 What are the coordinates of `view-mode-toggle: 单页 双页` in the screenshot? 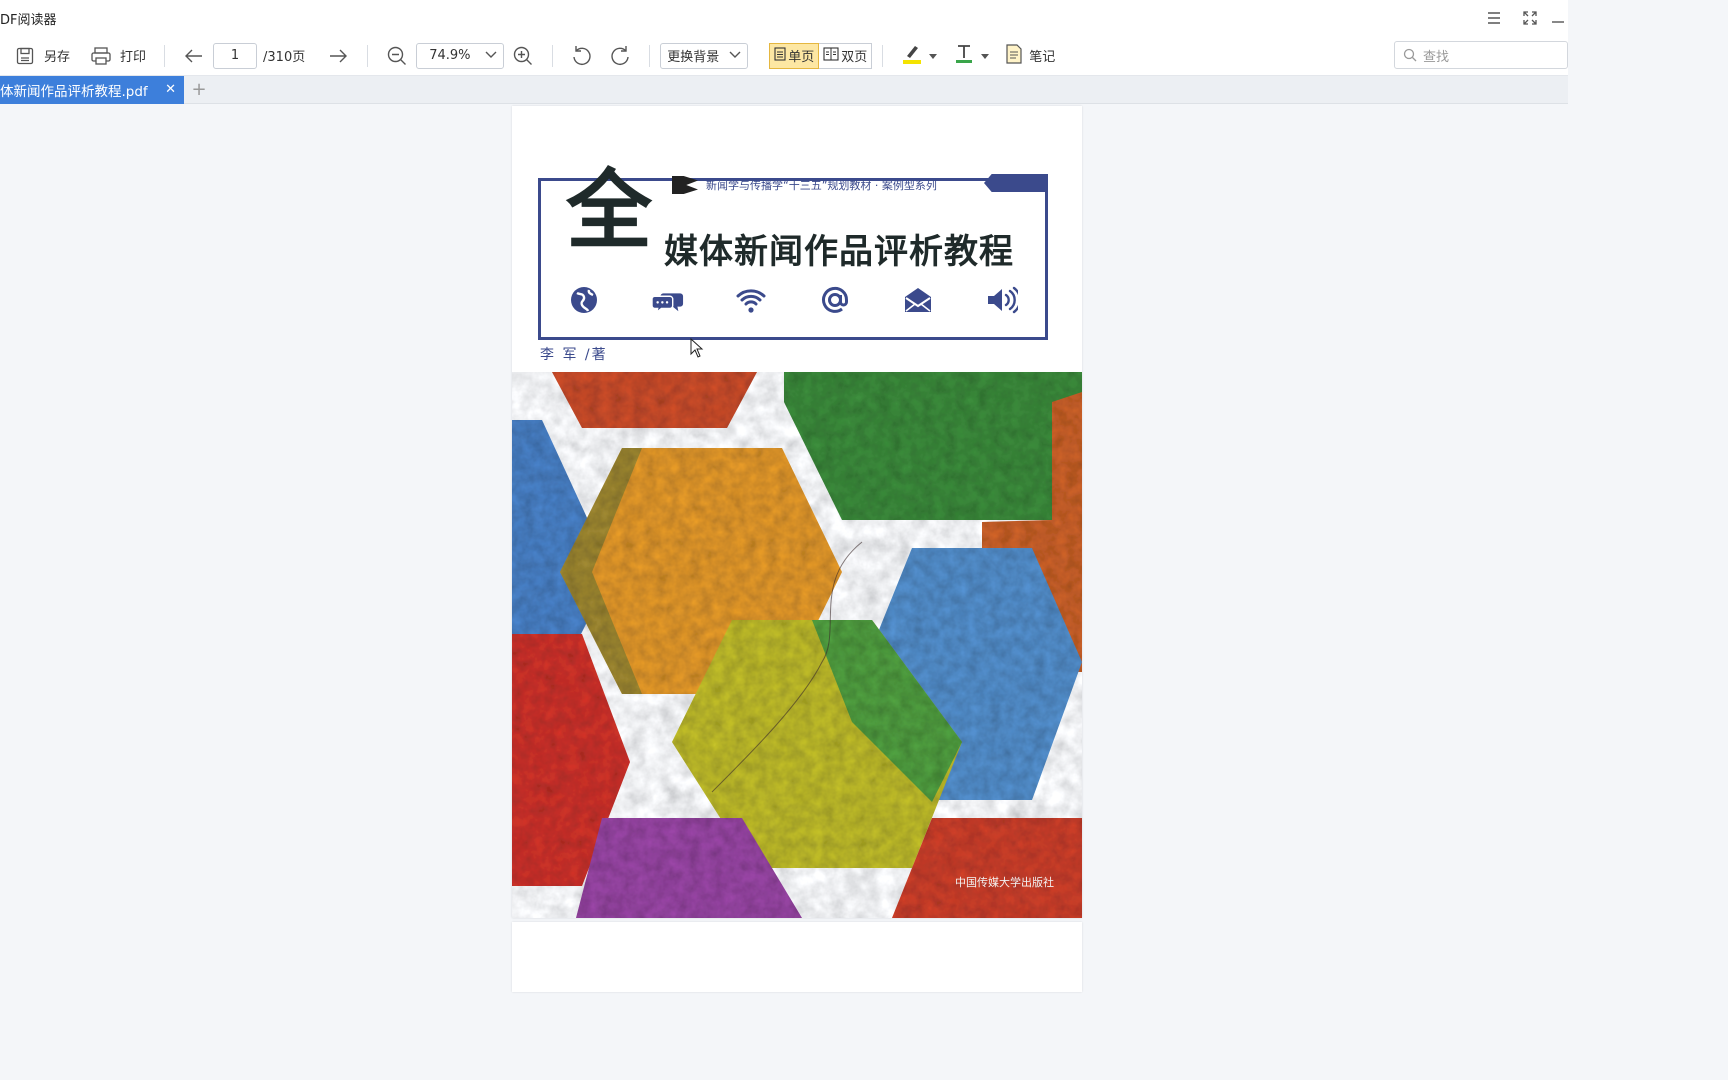 It's located at (821, 55).